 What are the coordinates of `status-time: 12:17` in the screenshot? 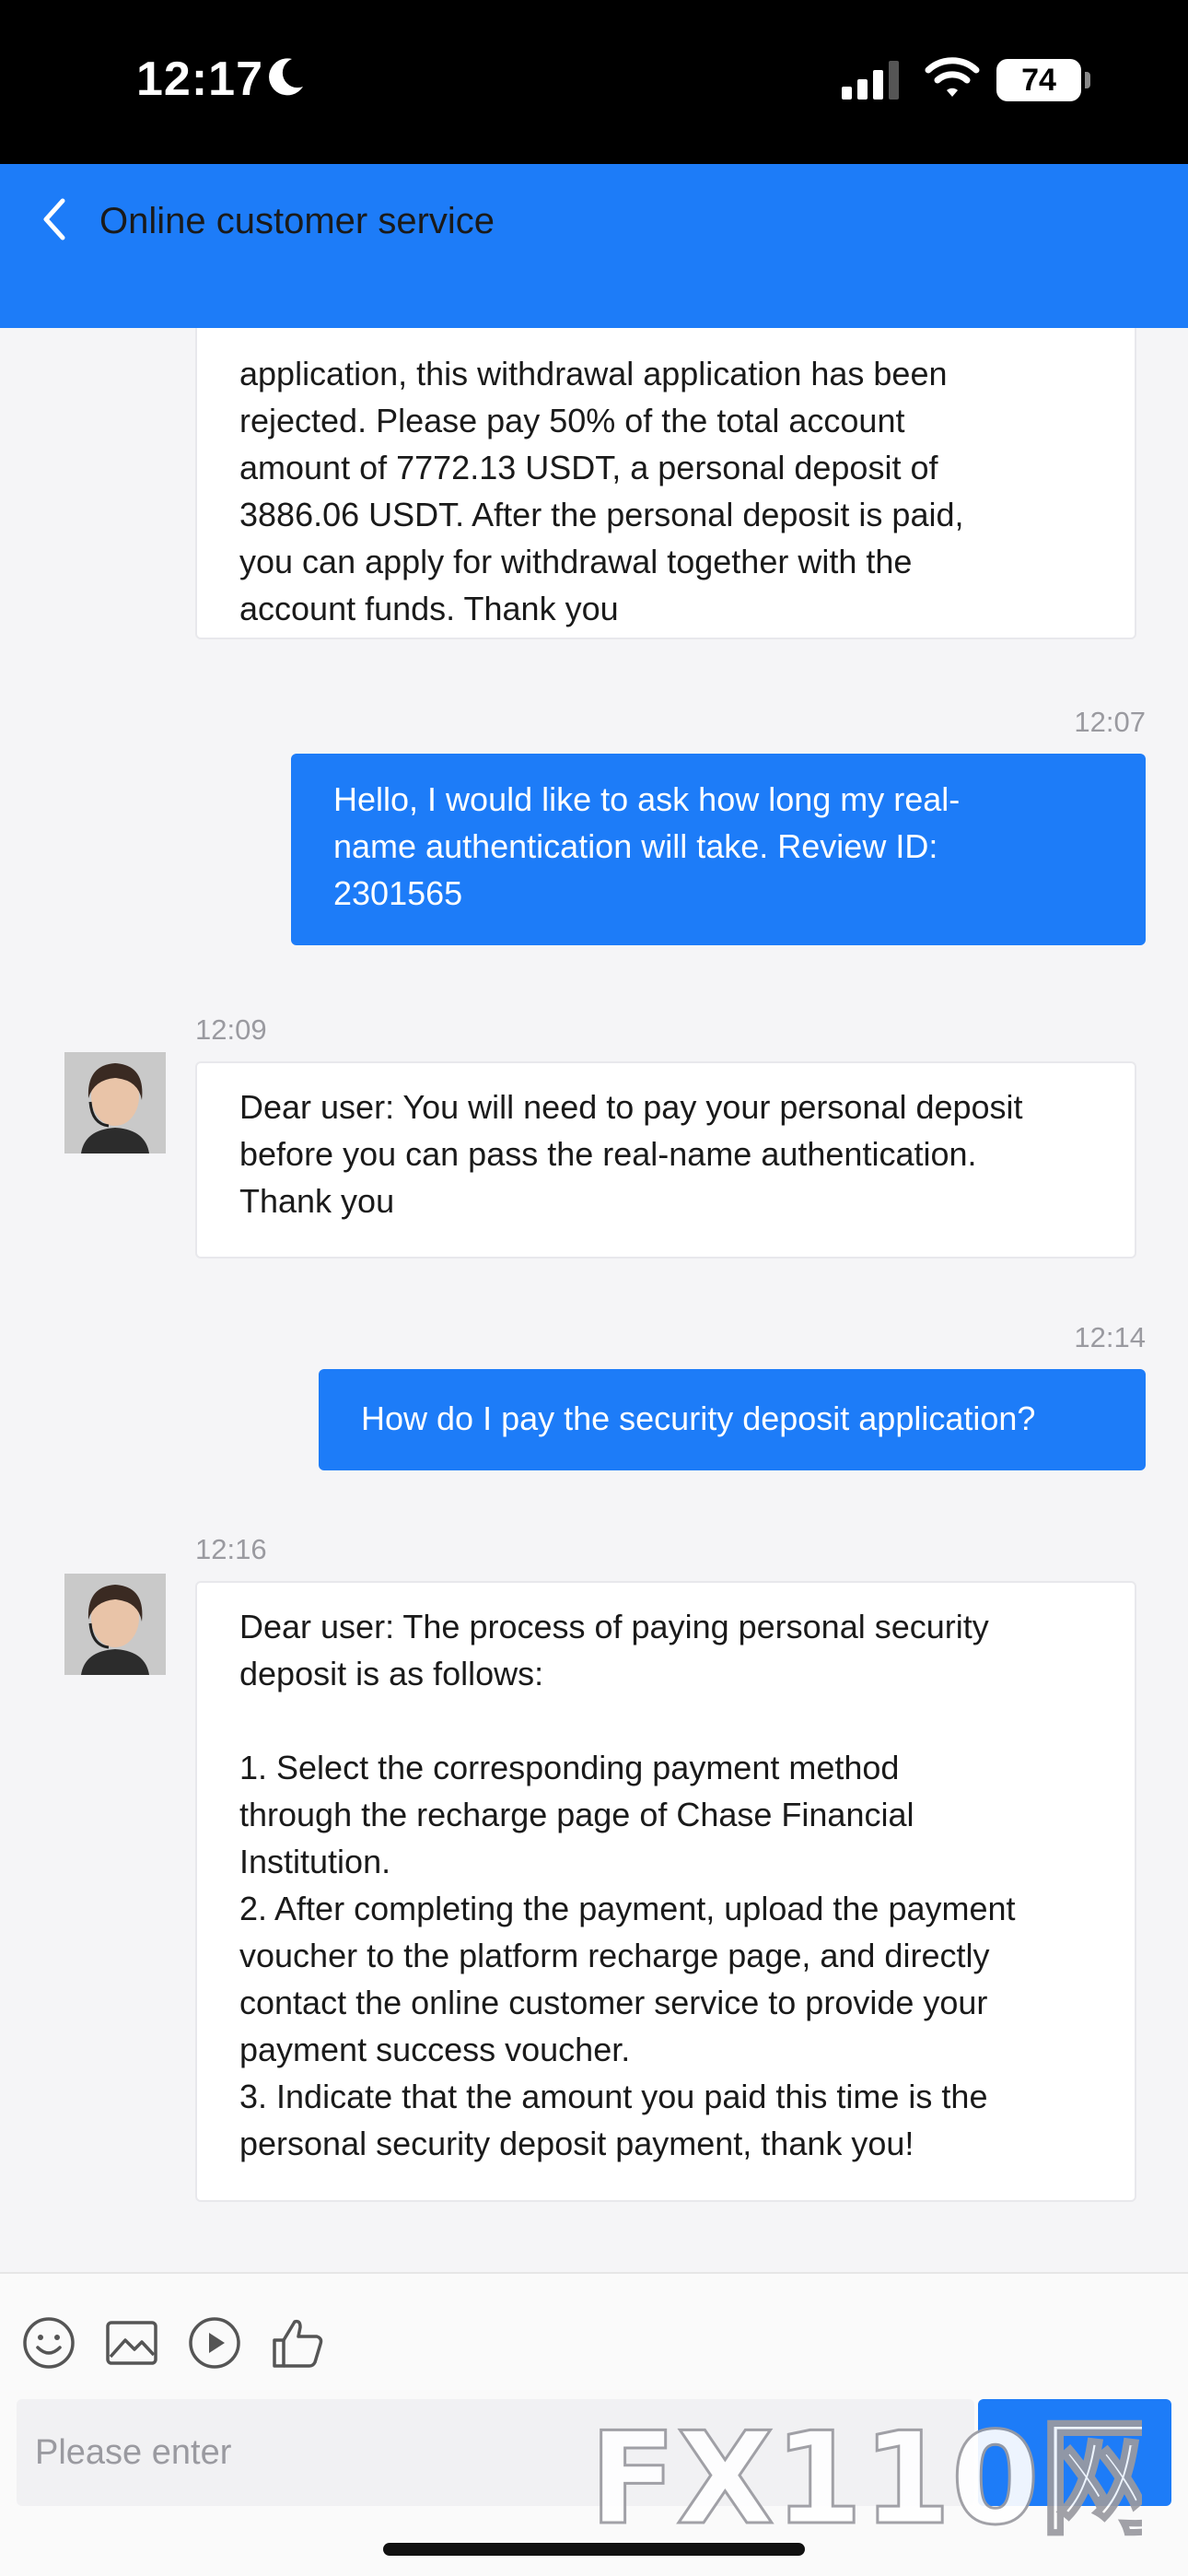 It's located at (199, 79).